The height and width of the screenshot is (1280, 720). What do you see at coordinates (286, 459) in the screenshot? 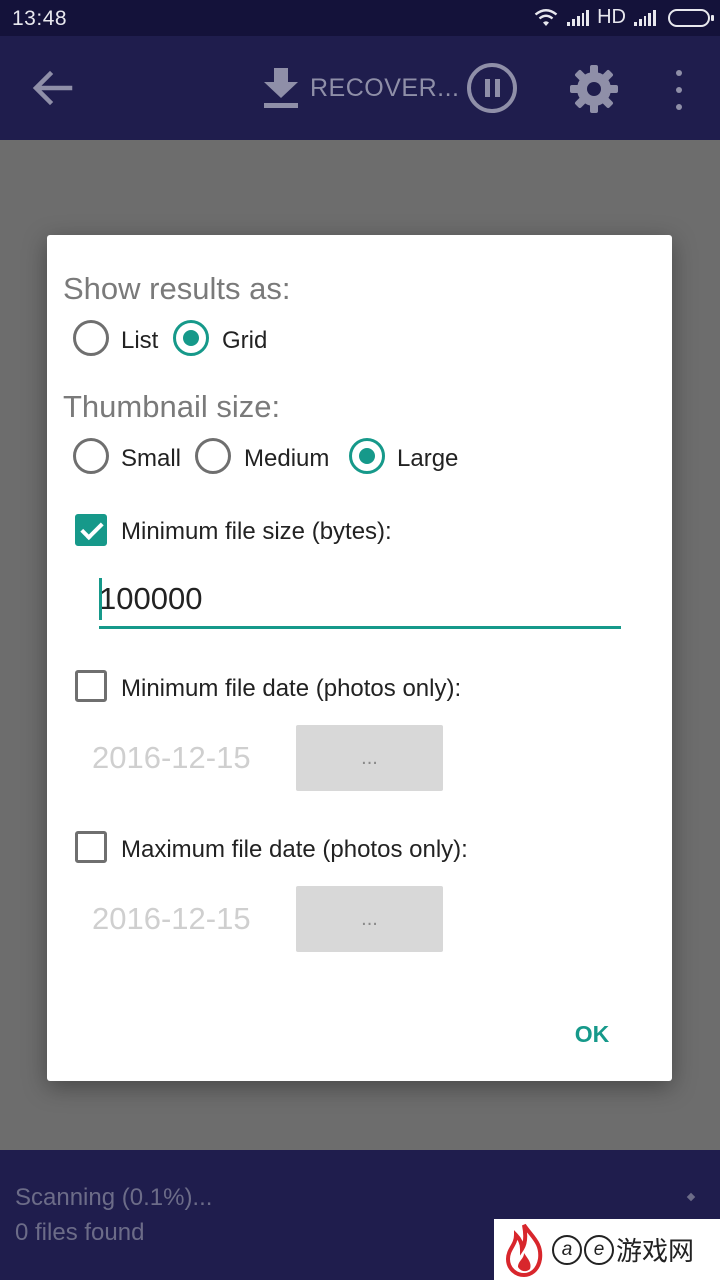
I see `radio-medium-label: Medium` at bounding box center [286, 459].